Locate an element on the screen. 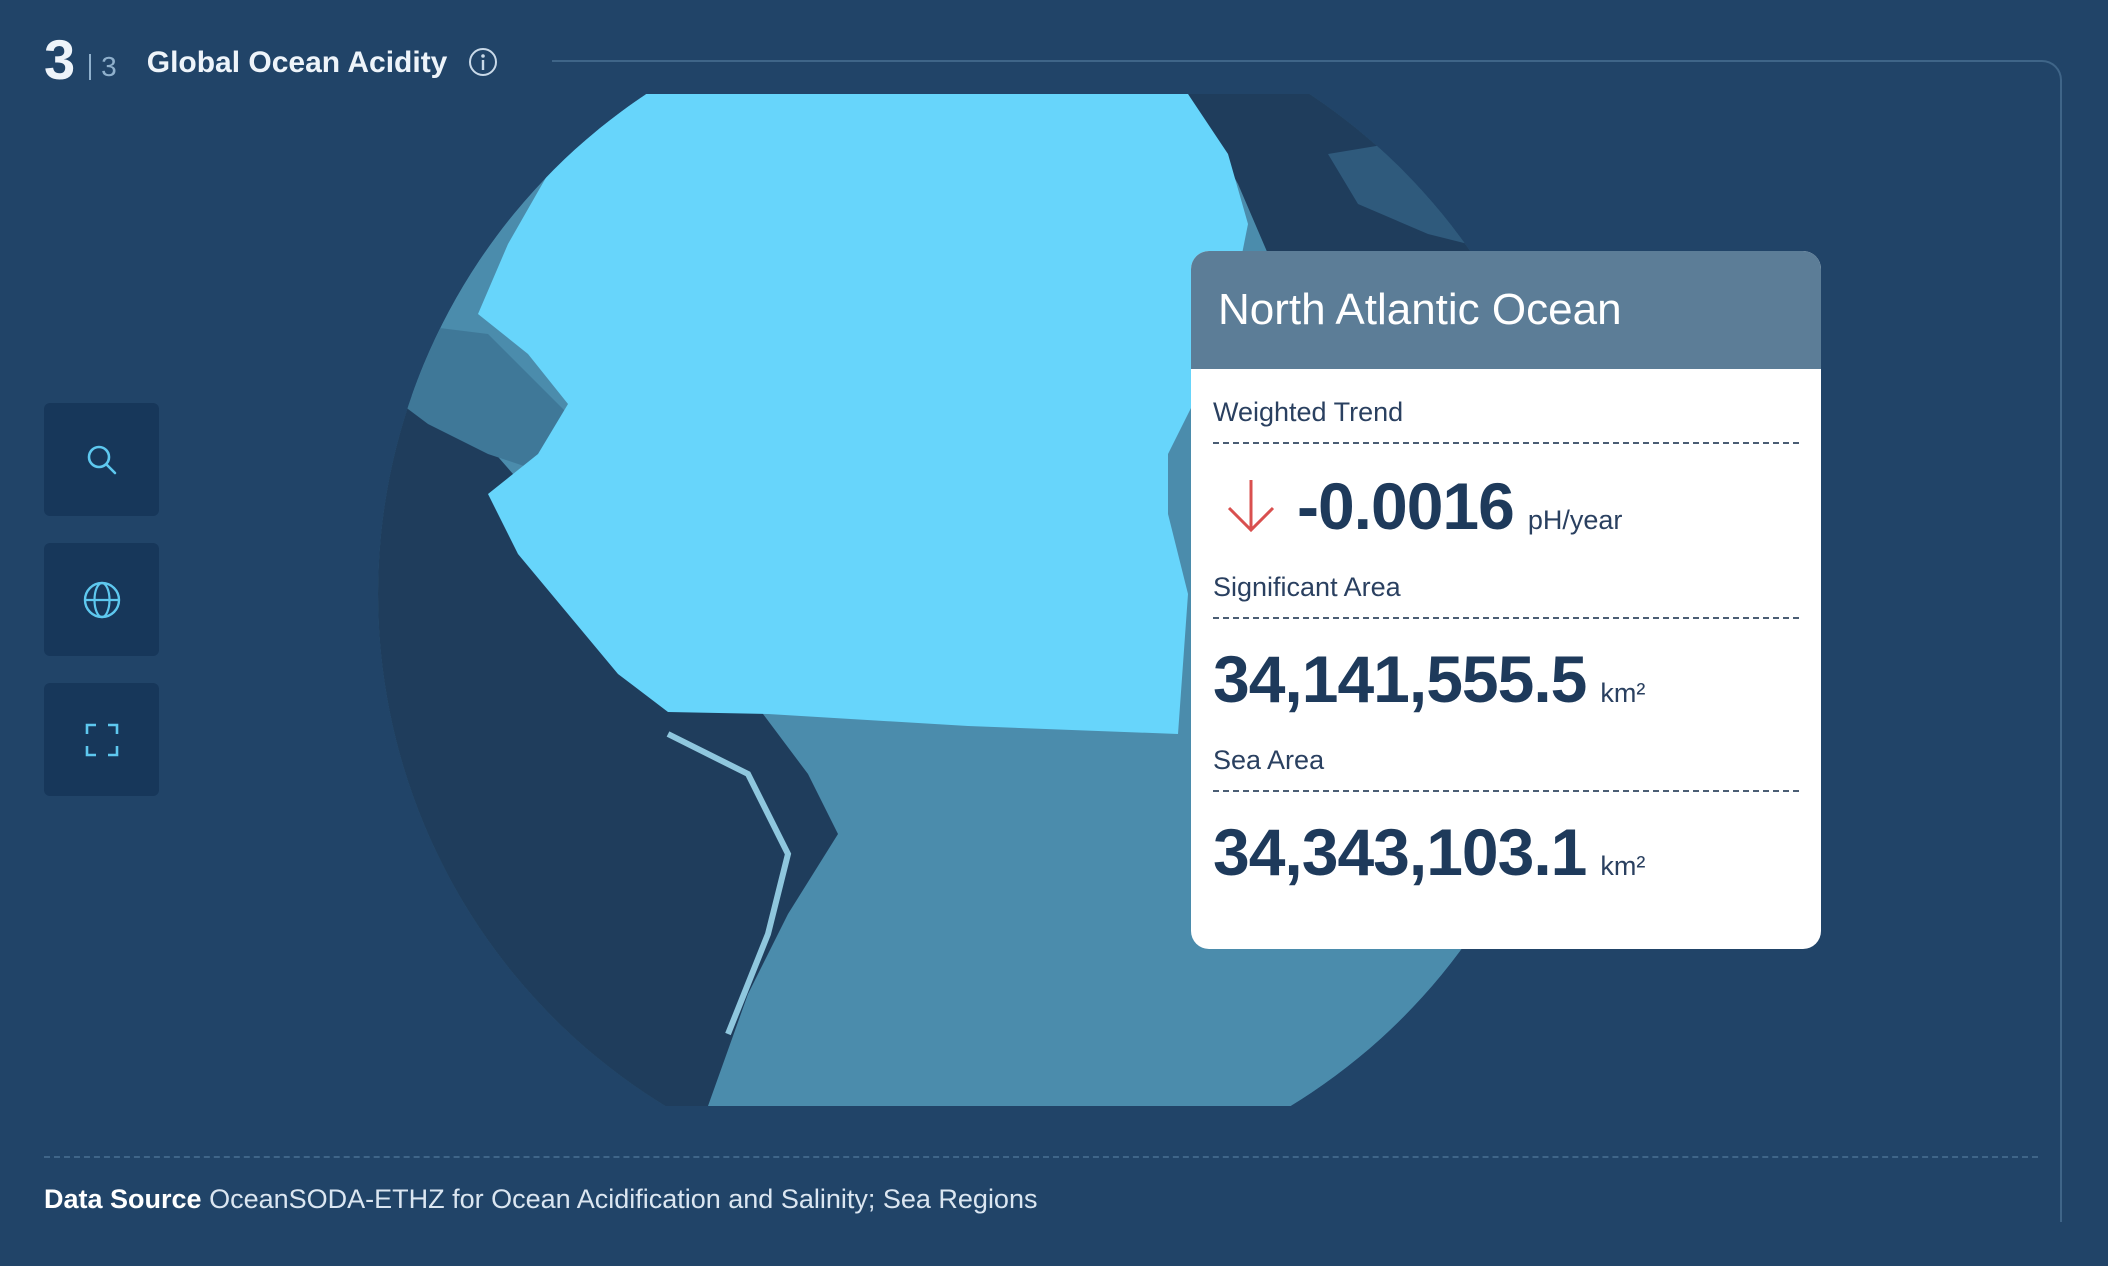 The image size is (2108, 1266). step-current: 3 is located at coordinates (60, 59).